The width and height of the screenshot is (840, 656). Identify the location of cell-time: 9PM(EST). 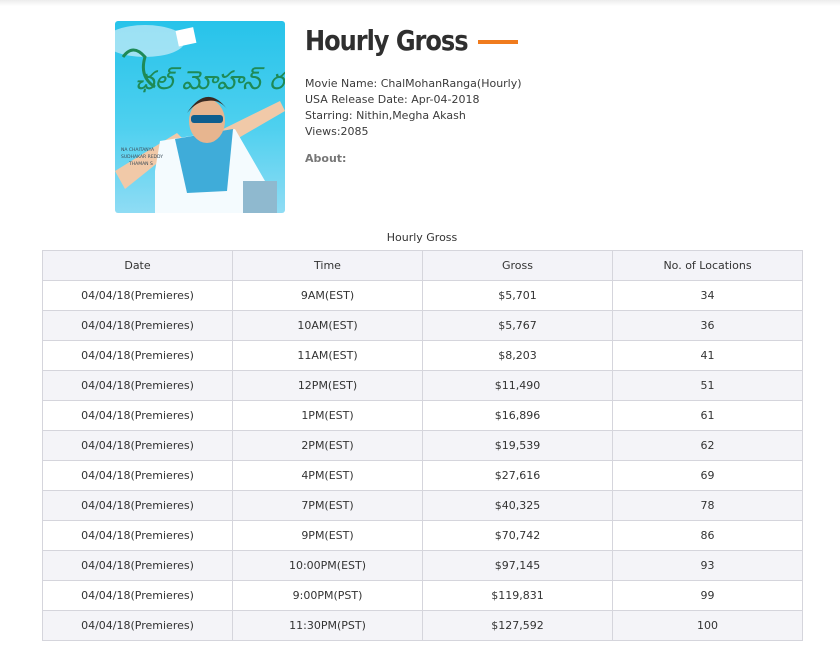
(327, 535).